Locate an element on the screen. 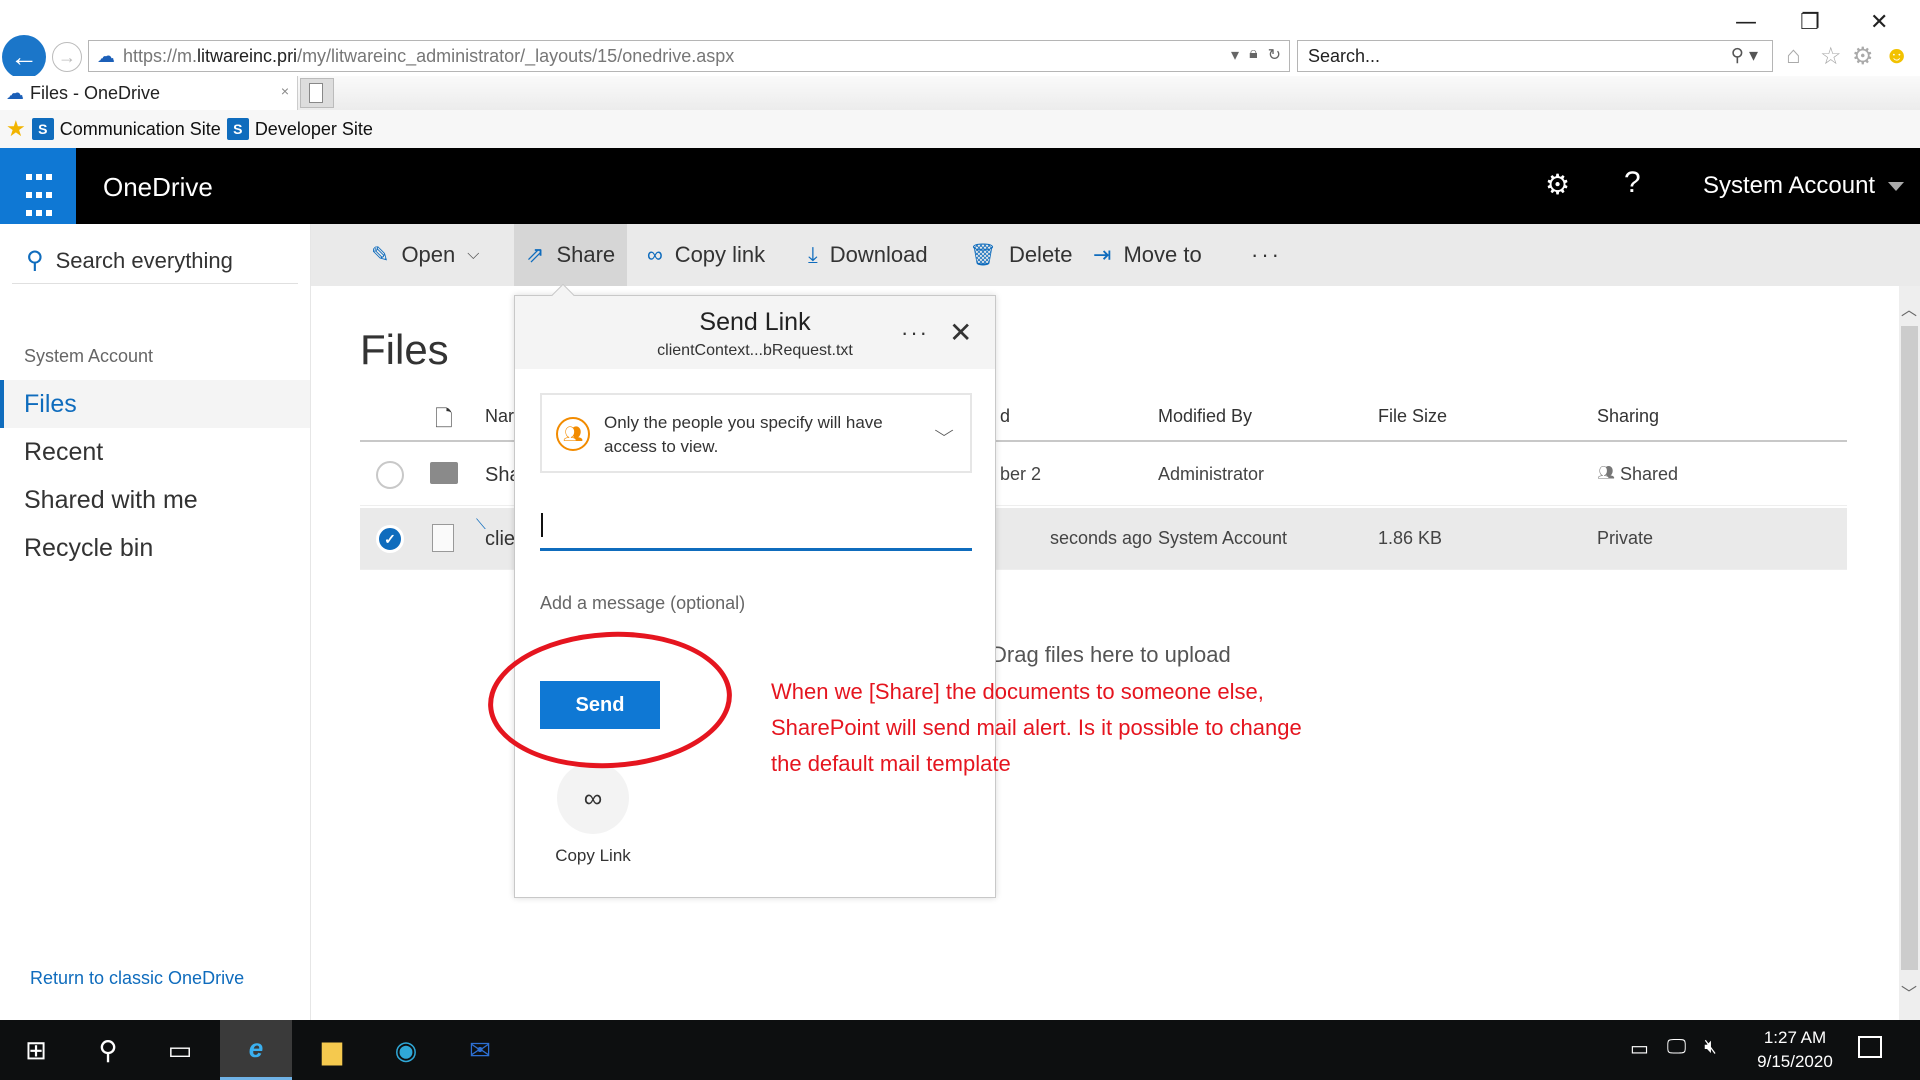 This screenshot has width=1920, height=1080. feedback-smiley-icon: ☻ is located at coordinates (1896, 56).